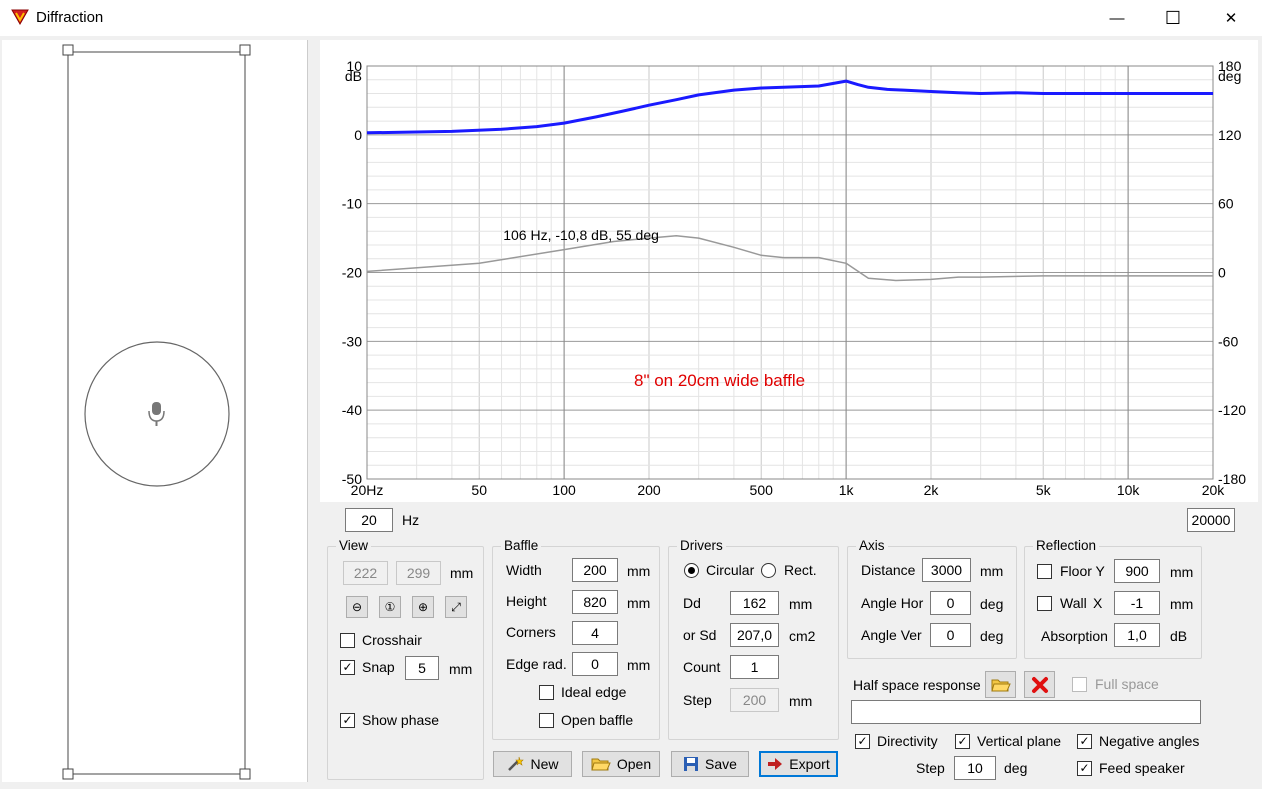  Describe the element at coordinates (798, 764) in the screenshot. I see `export-button: Export` at that location.